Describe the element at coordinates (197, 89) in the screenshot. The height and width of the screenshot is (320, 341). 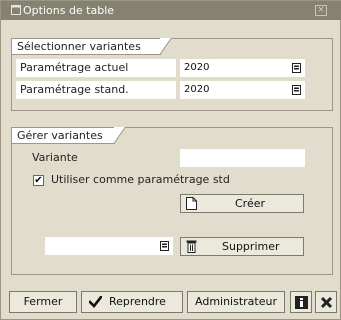
I see `standard-setting-value: 2020` at that location.